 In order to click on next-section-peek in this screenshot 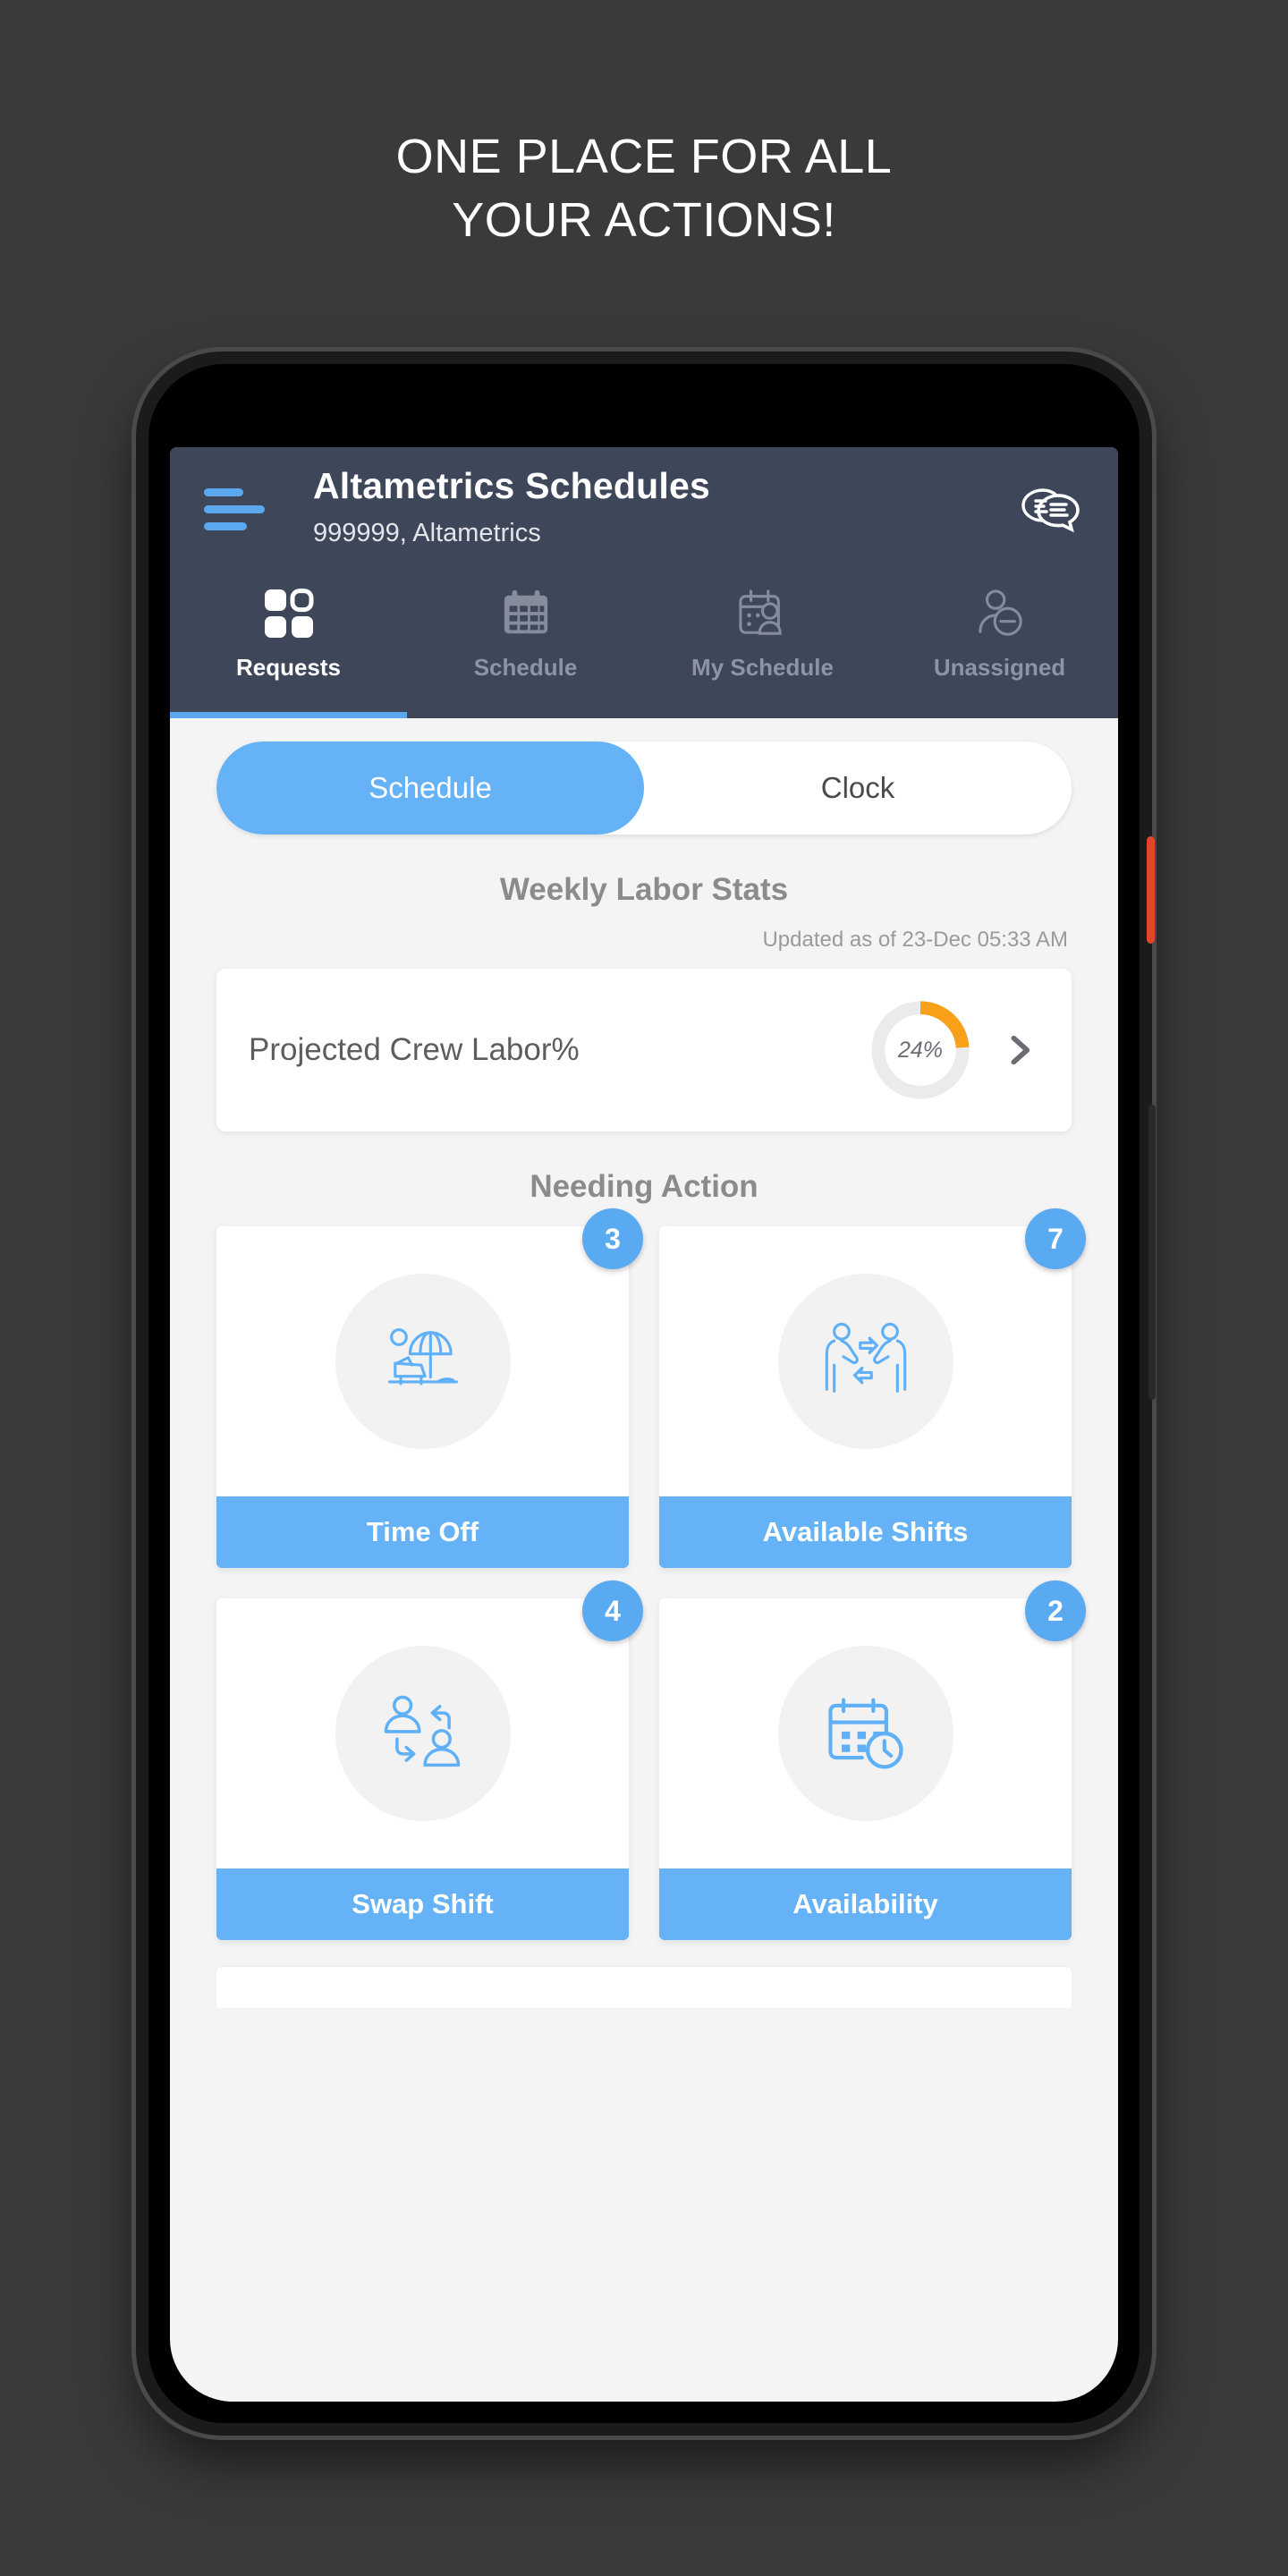, I will do `click(644, 1987)`.